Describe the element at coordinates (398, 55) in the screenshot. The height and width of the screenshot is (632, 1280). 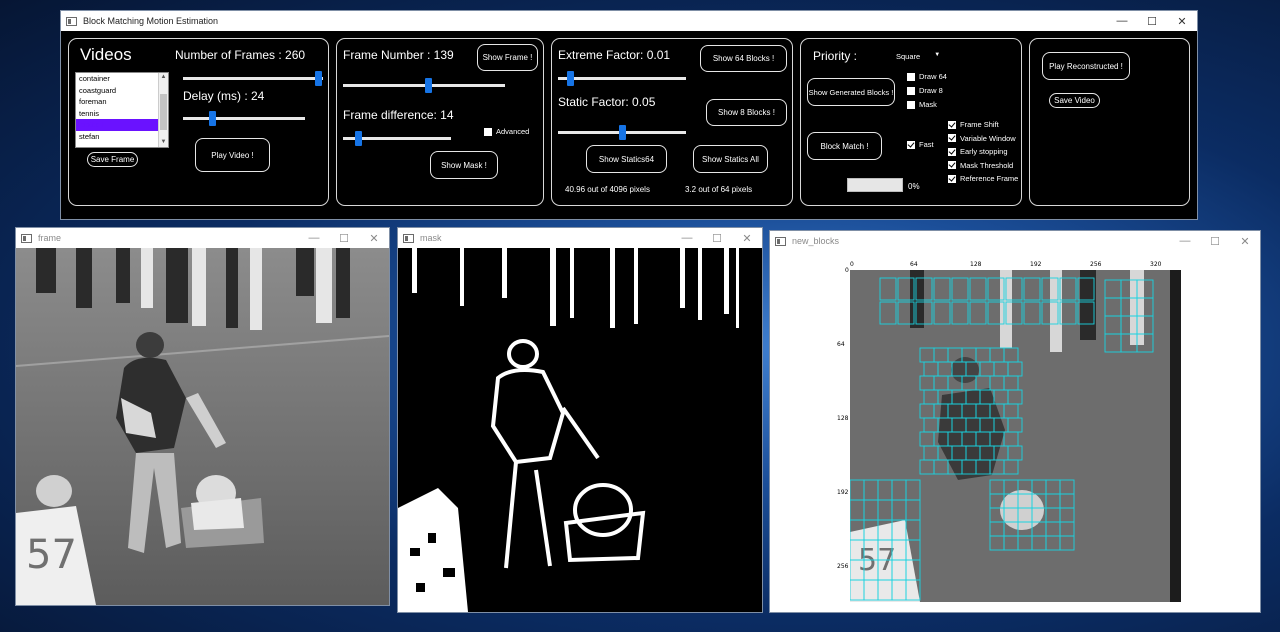
I see `frame-number-label: Frame Number : 139` at that location.